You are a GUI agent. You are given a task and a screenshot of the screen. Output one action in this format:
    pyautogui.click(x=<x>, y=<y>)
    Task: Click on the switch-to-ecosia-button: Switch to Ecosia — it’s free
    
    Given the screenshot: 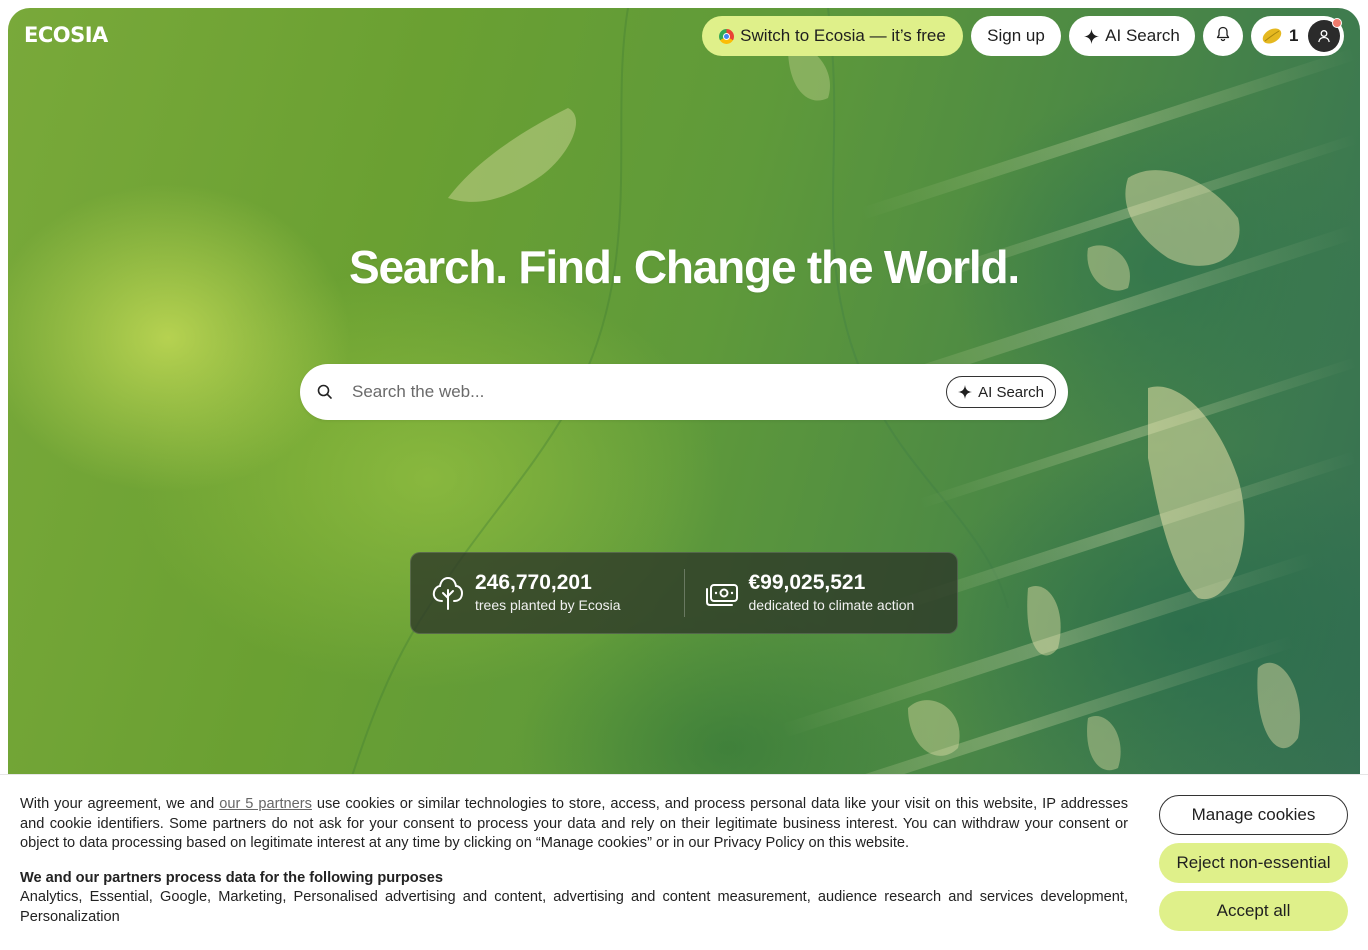 What is the action you would take?
    pyautogui.click(x=832, y=36)
    